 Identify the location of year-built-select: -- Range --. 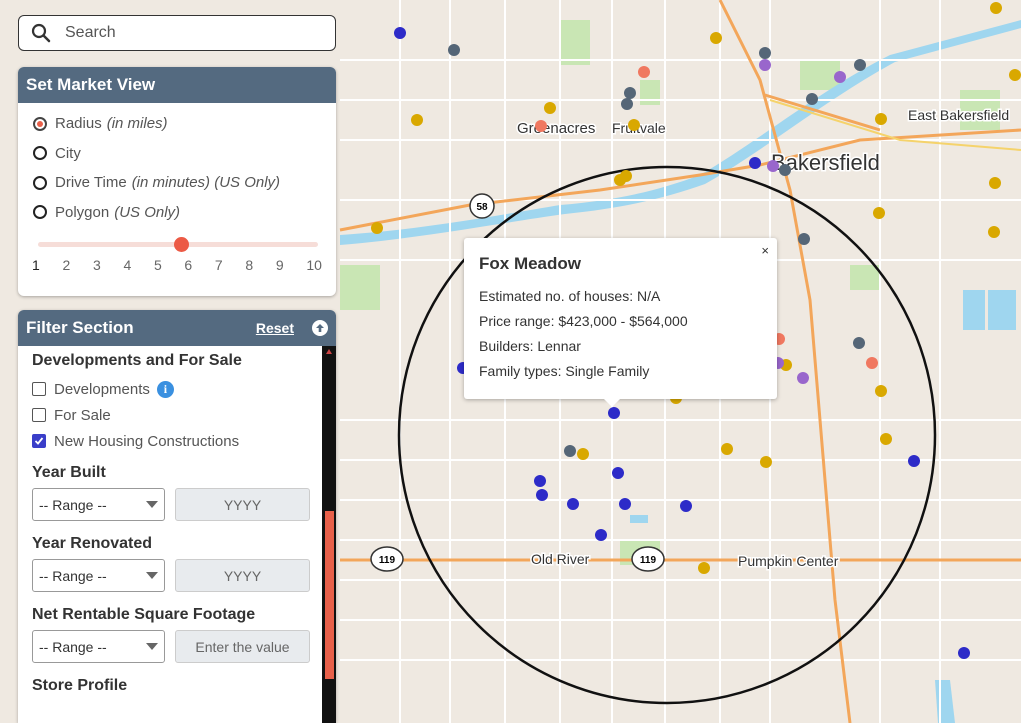
(98, 504).